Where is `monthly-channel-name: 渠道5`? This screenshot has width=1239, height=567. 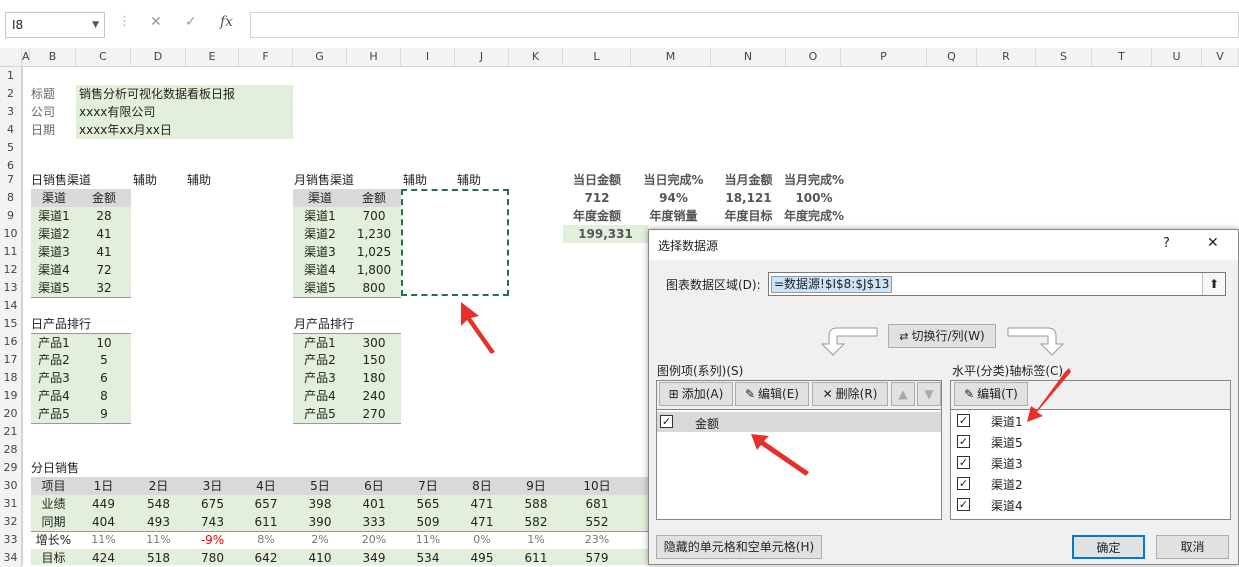 monthly-channel-name: 渠道5 is located at coordinates (320, 288).